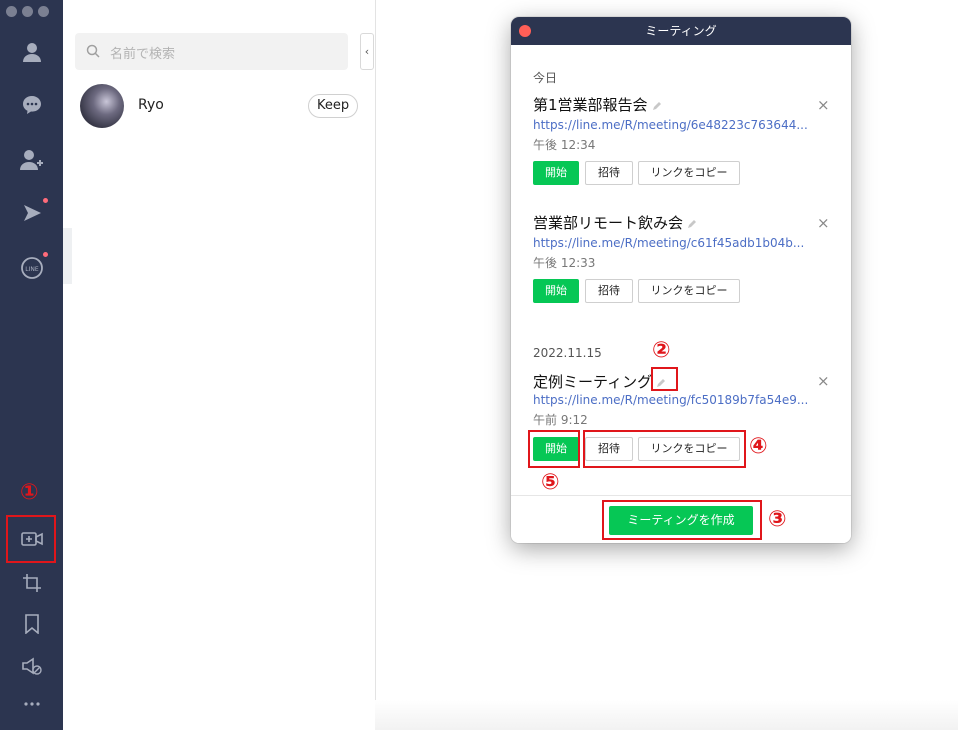 The image size is (958, 730). I want to click on background-gradient, so click(666, 715).